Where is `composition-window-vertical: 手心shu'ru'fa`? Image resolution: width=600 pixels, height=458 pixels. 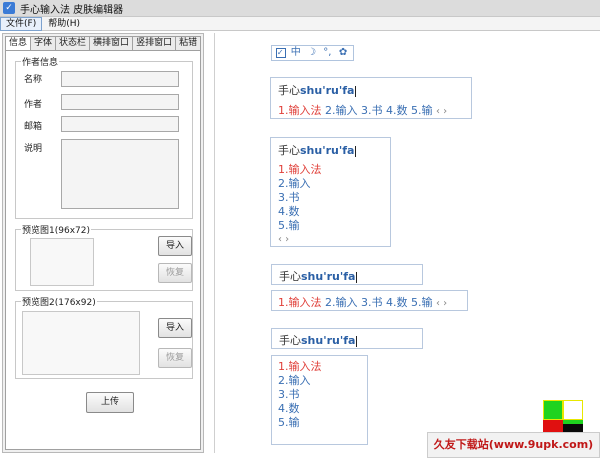
composition-window-vertical: 手心shu'ru'fa is located at coordinates (347, 338).